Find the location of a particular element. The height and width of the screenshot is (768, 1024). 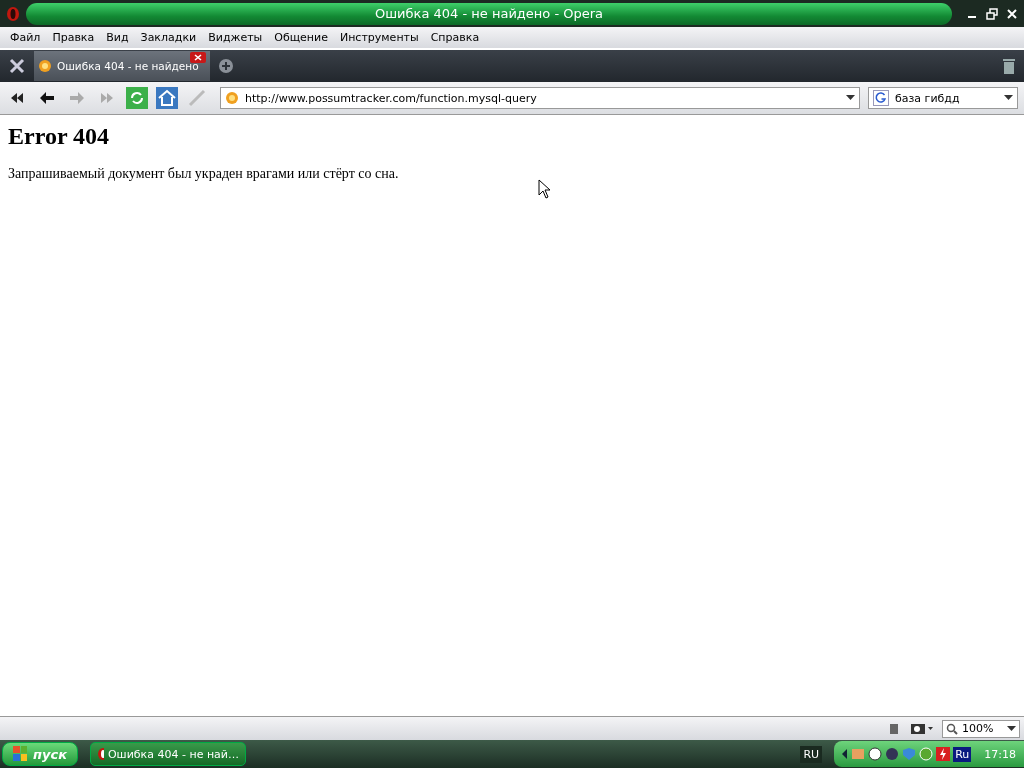

close-icon is located at coordinates (1012, 13).